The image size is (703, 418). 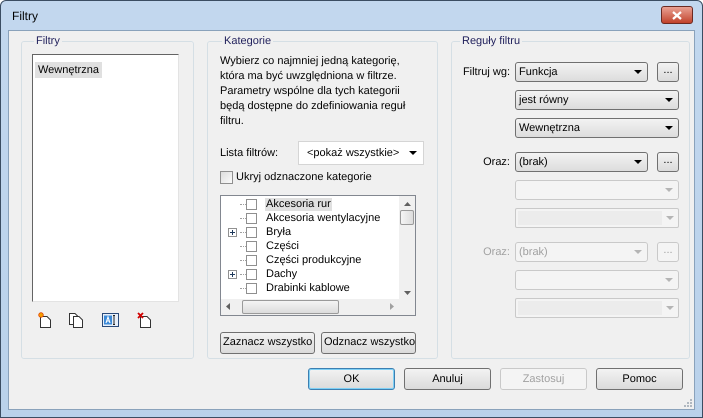 What do you see at coordinates (282, 246) in the screenshot?
I see `tree-item: Części` at bounding box center [282, 246].